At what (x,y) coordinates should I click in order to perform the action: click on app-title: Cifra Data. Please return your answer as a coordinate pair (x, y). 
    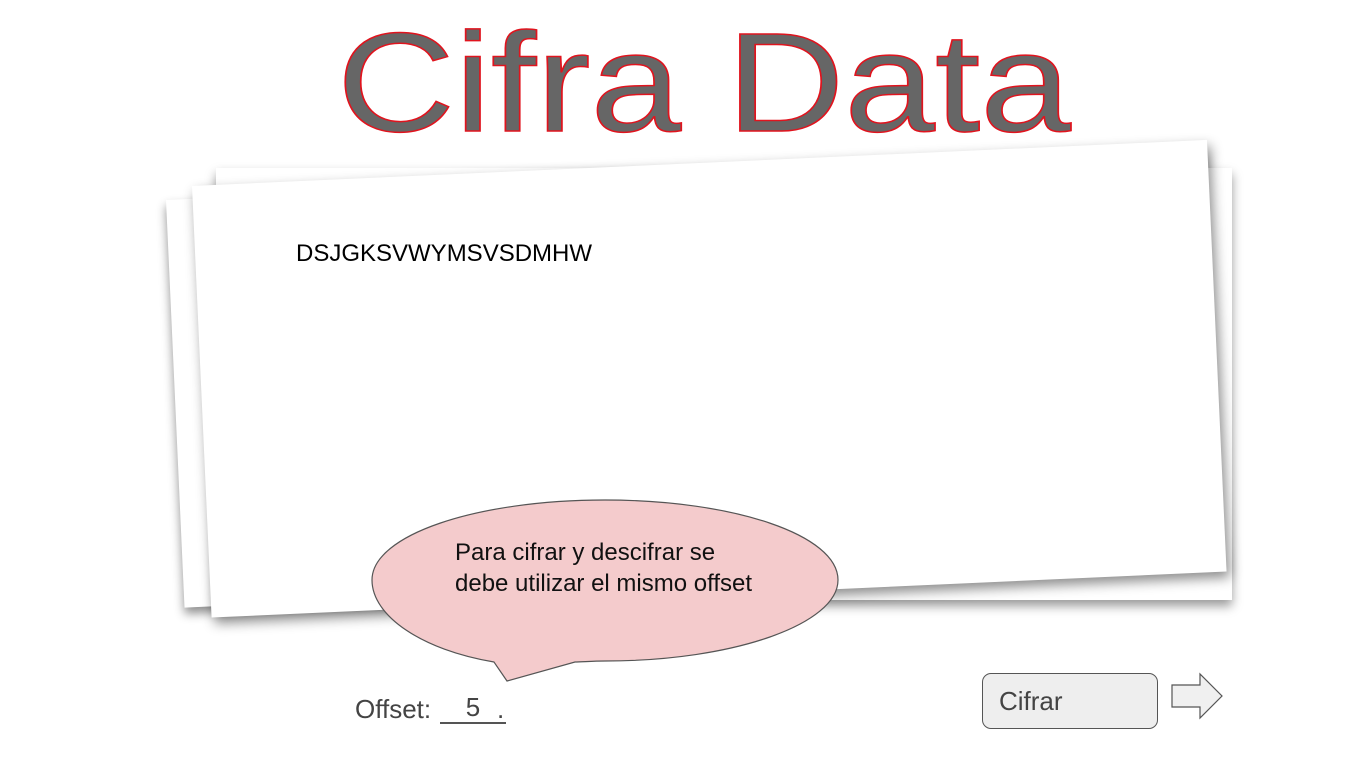
    Looking at the image, I should click on (704, 76).